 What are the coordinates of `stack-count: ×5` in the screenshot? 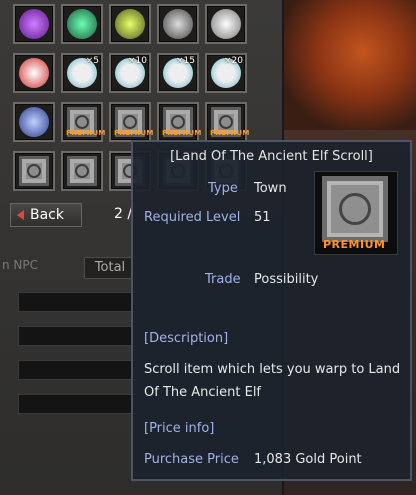 It's located at (92, 61).